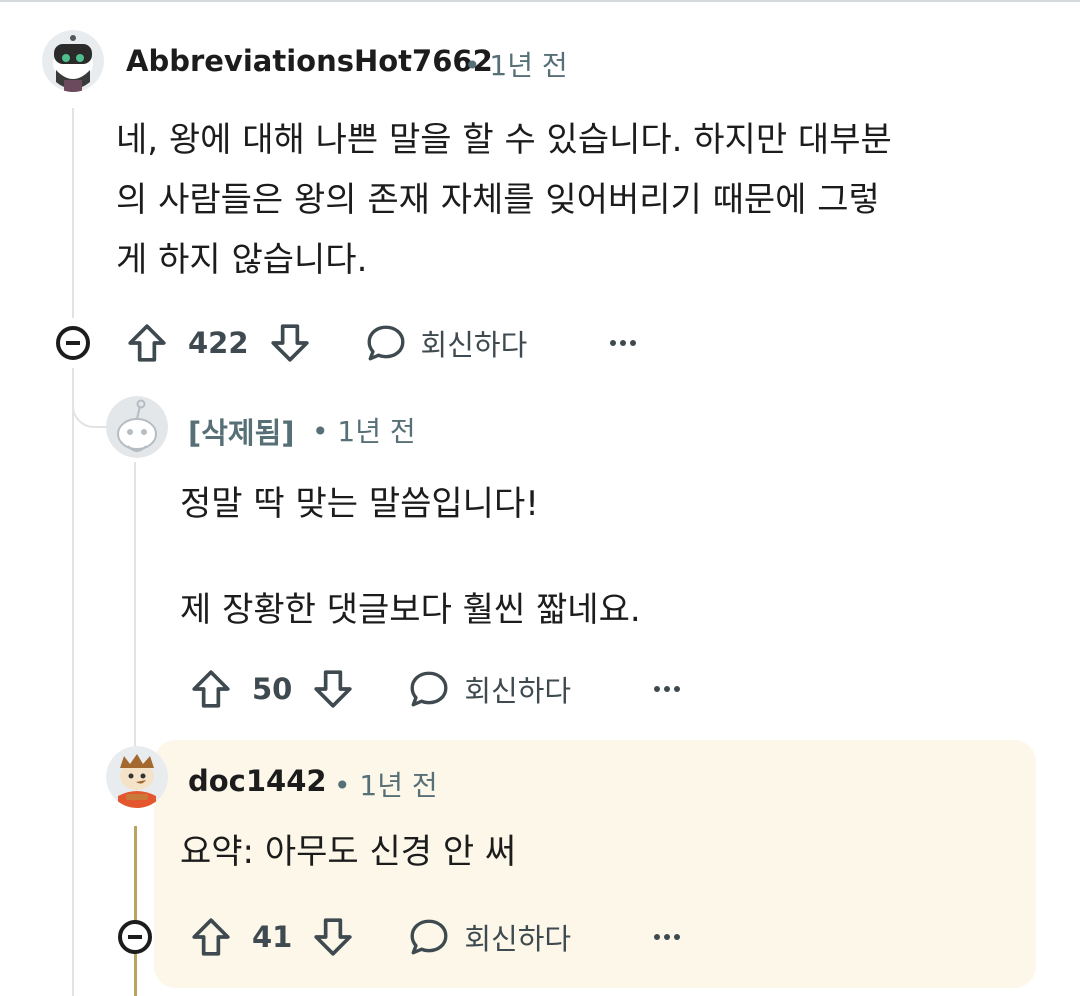  Describe the element at coordinates (241, 433) in the screenshot. I see `comment-author: [삭제됨]` at that location.